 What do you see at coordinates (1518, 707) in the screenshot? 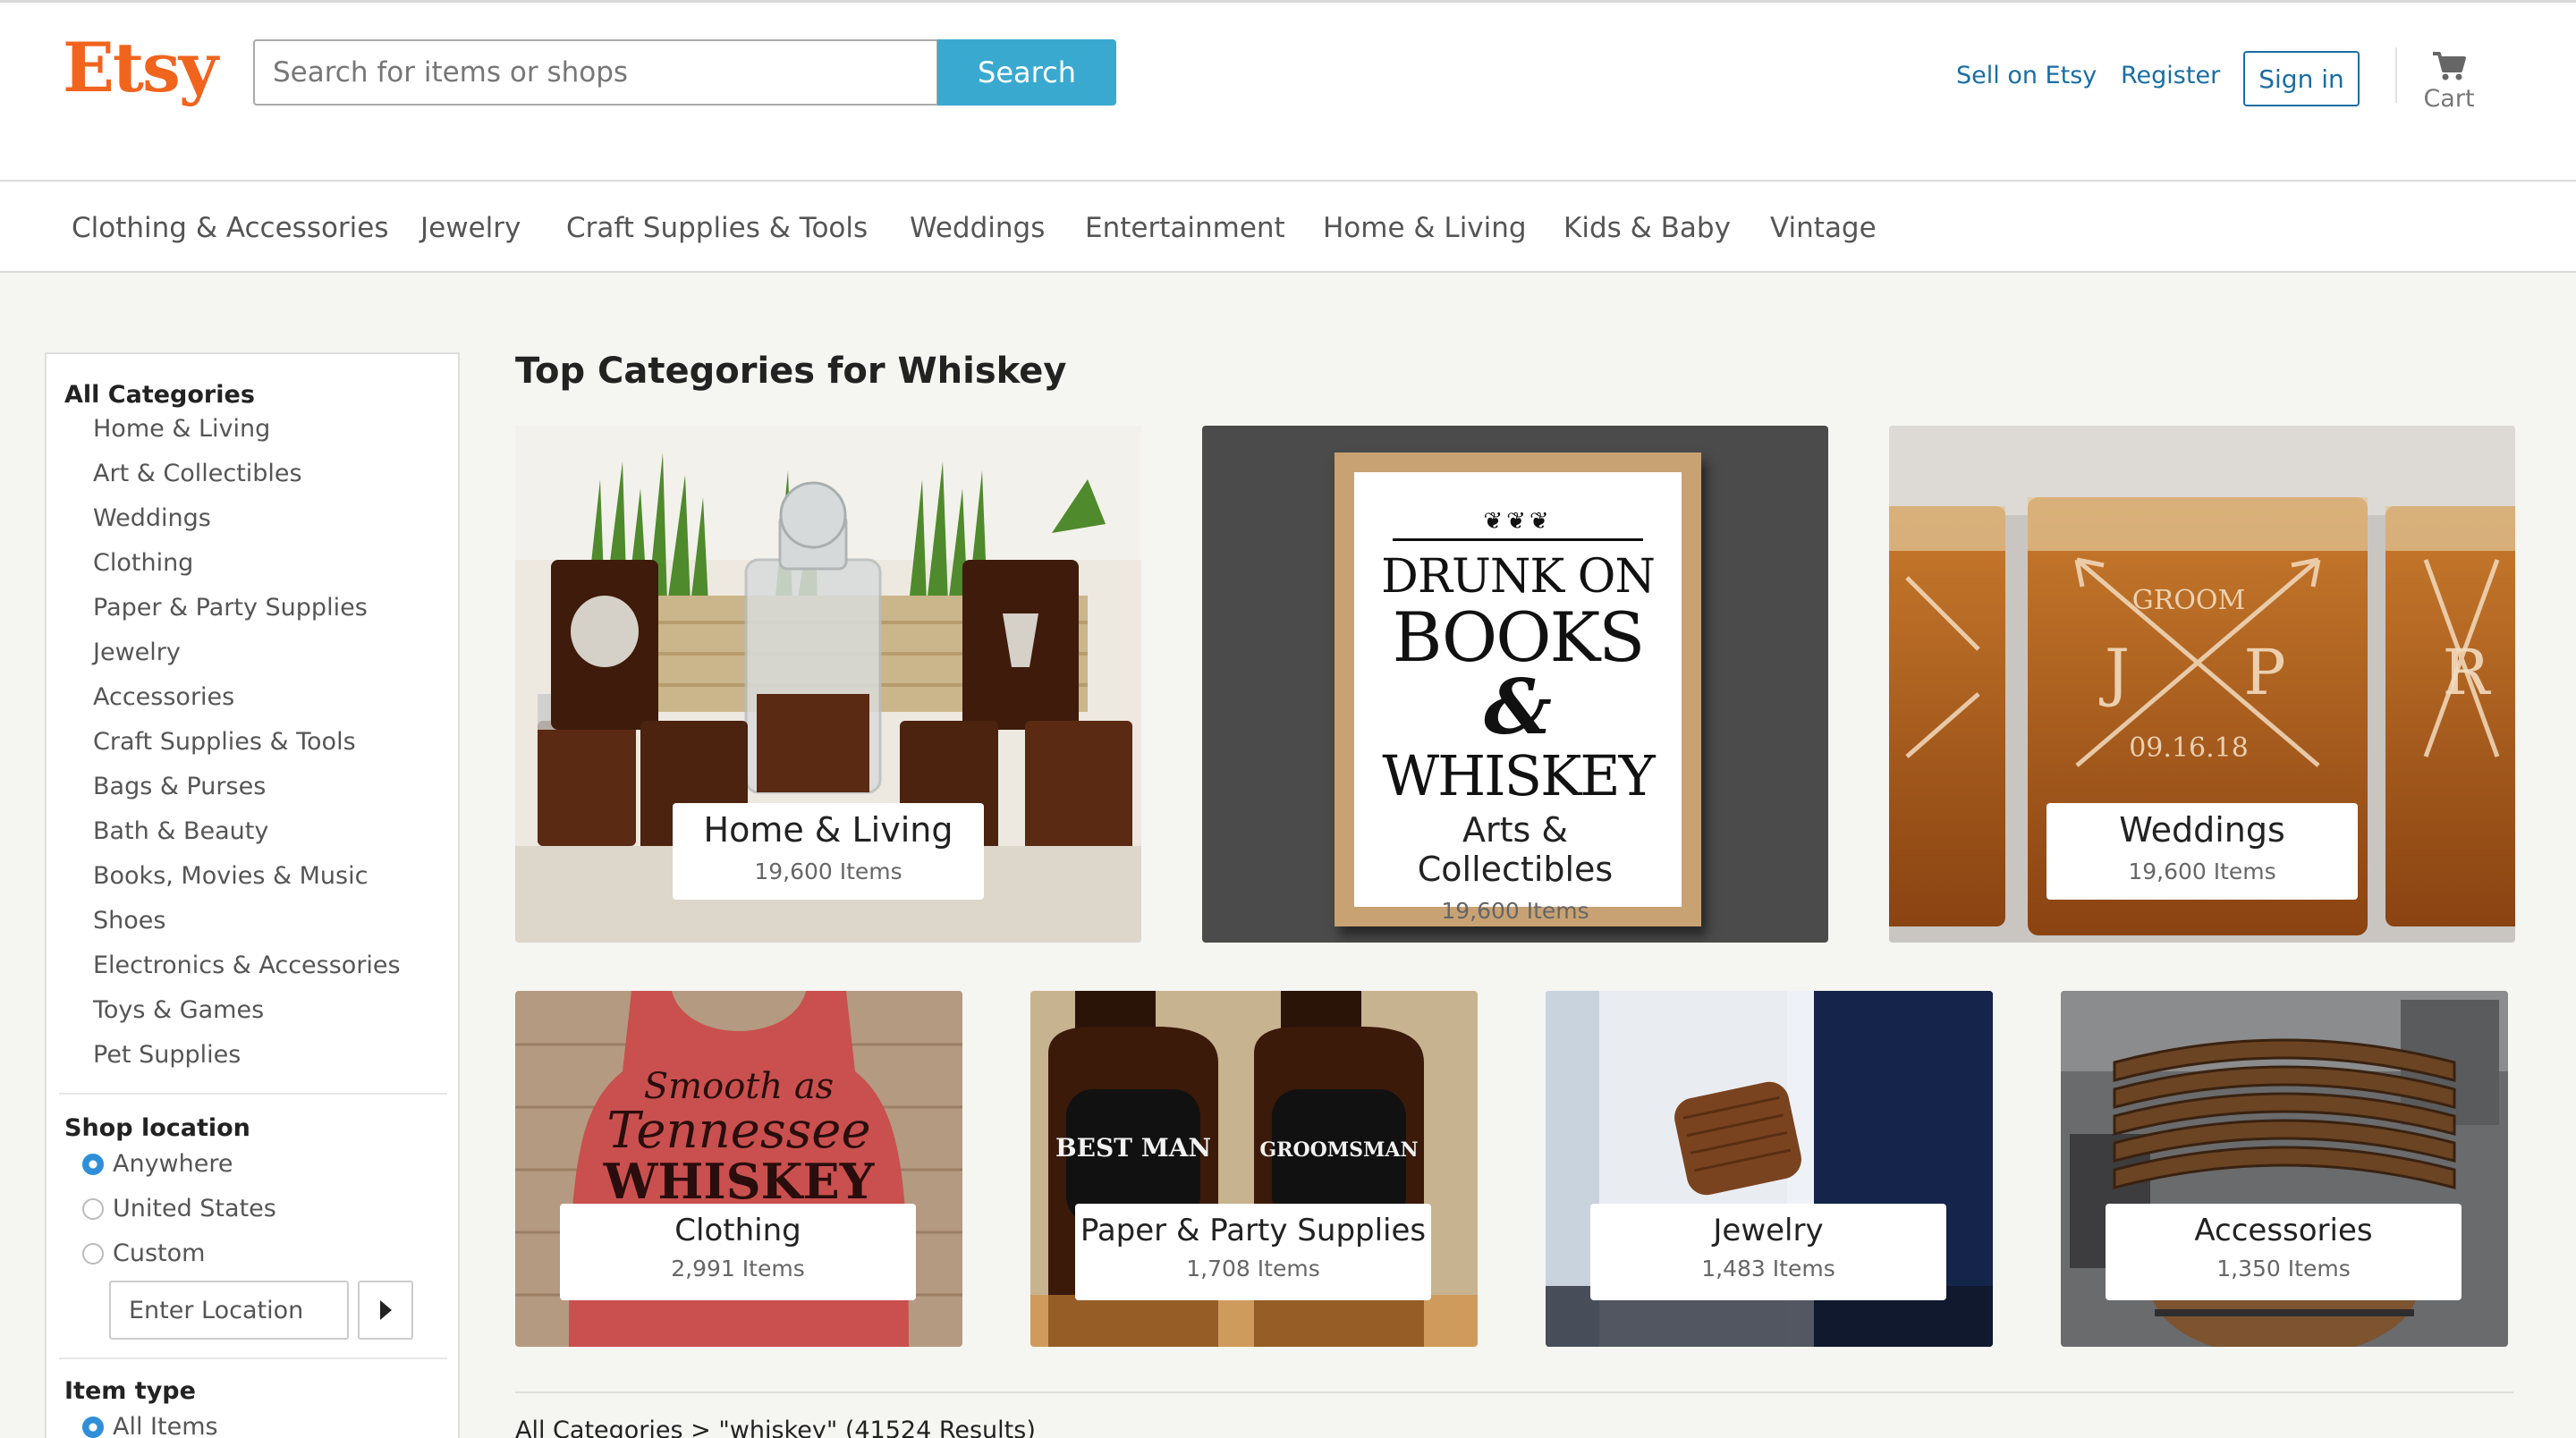
I see `print-line: &` at bounding box center [1518, 707].